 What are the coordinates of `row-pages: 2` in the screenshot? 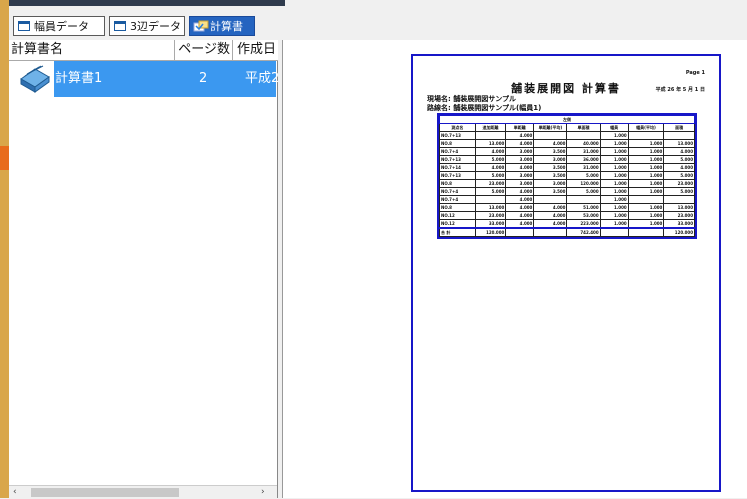 It's located at (203, 78).